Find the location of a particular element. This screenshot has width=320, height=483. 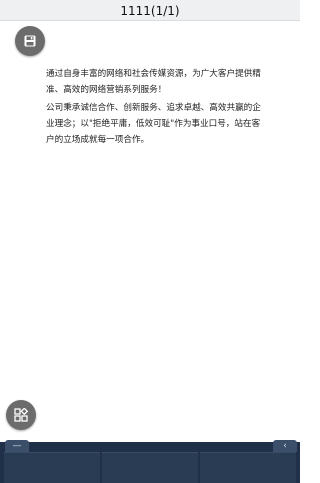

save-icon is located at coordinates (30, 41).